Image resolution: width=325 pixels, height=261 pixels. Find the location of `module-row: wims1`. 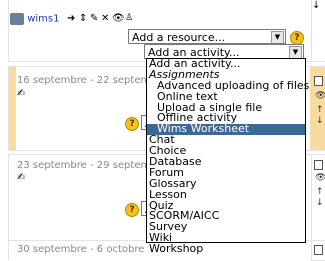

module-row: wims1 is located at coordinates (34, 19).